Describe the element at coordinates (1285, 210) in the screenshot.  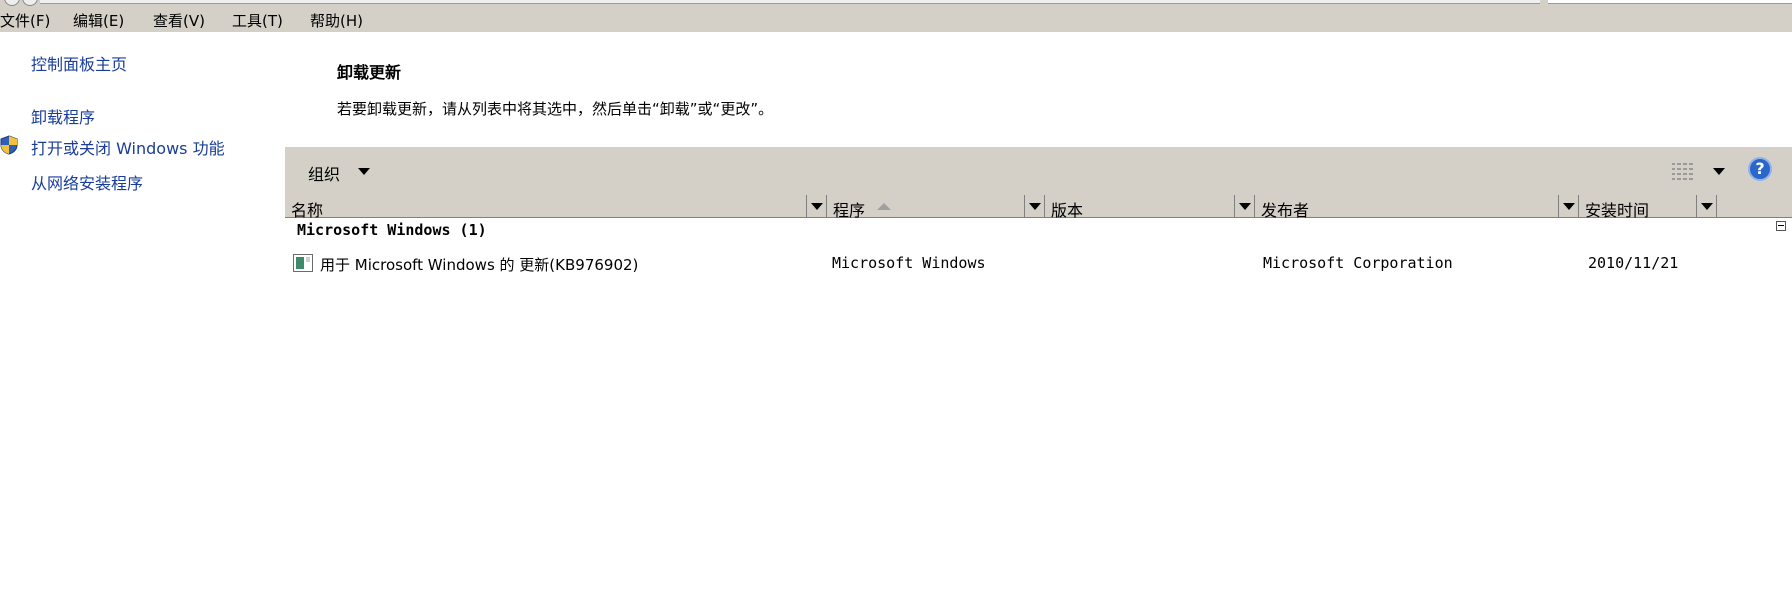
I see `column-header-publisher-label: 发布者` at that location.